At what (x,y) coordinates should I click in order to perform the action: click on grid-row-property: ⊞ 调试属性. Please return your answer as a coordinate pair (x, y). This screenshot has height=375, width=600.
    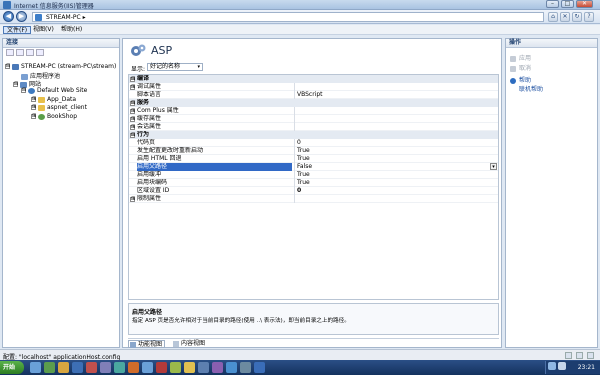
    Looking at the image, I should click on (313, 87).